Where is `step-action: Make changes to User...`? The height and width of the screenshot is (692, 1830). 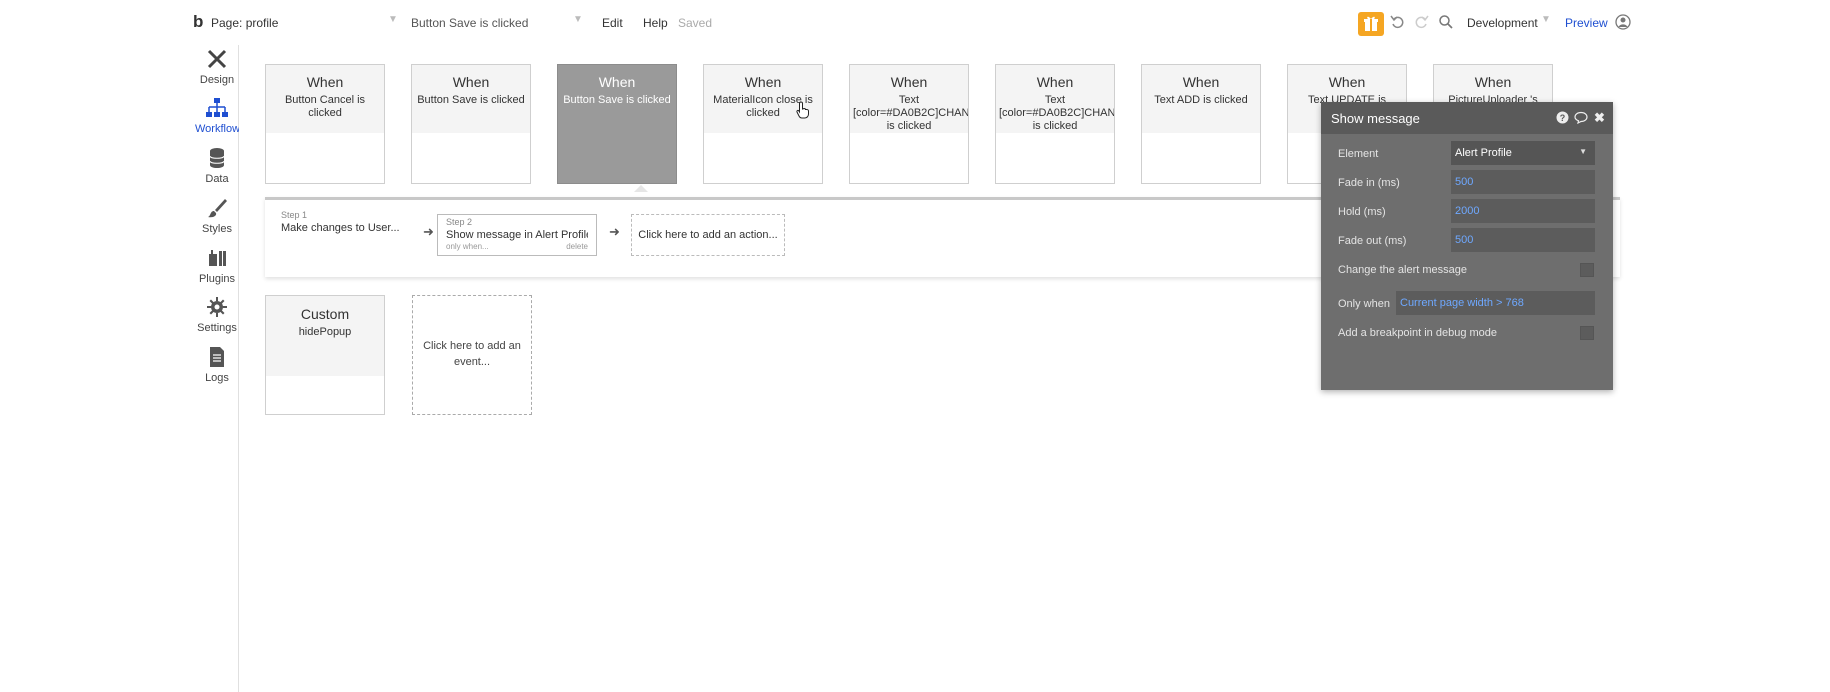 step-action: Make changes to User... is located at coordinates (340, 228).